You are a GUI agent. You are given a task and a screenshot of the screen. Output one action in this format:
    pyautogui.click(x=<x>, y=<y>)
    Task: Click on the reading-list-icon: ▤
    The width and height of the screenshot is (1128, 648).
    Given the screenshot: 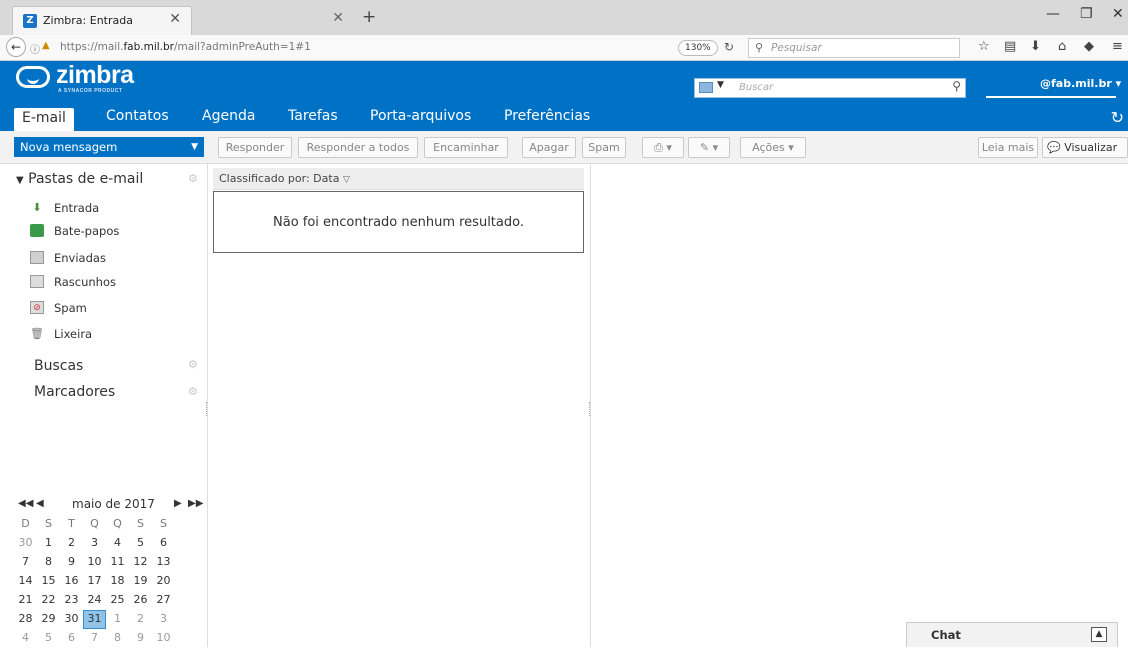 What is the action you would take?
    pyautogui.click(x=1010, y=46)
    